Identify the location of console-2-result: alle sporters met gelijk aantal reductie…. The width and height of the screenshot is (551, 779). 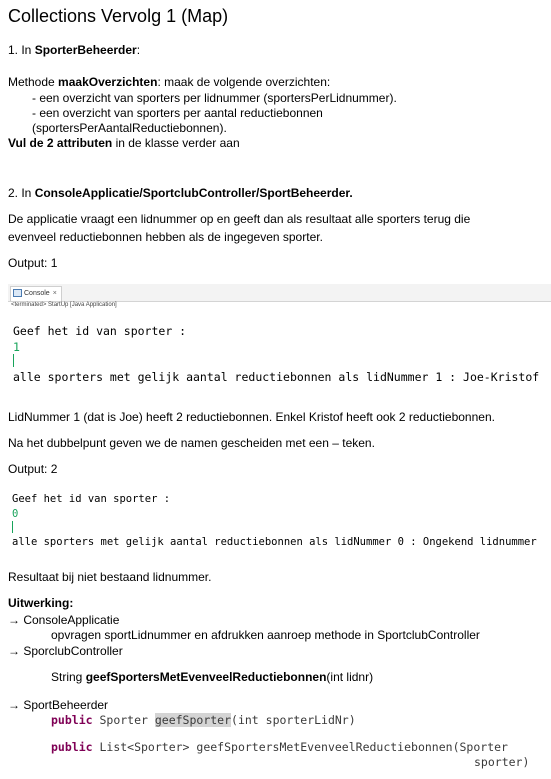
(274, 542).